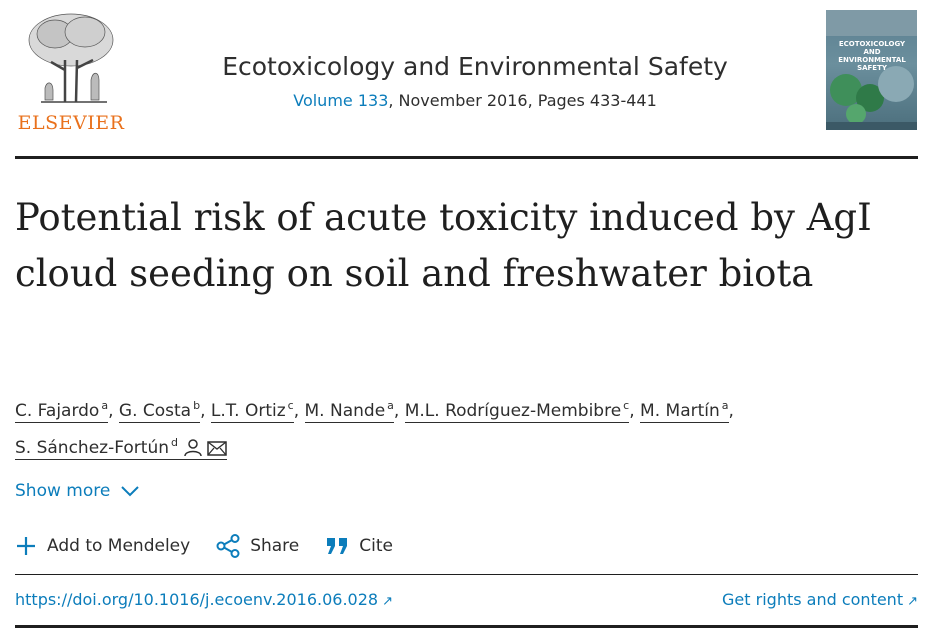  I want to click on author-link: C. Fajardo a, so click(62, 411).